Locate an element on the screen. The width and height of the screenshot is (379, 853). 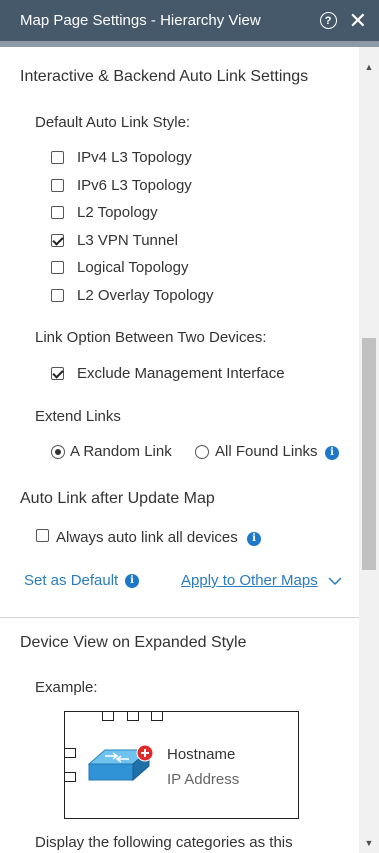
device-example-box: Hostname IP Address is located at coordinates (181, 765).